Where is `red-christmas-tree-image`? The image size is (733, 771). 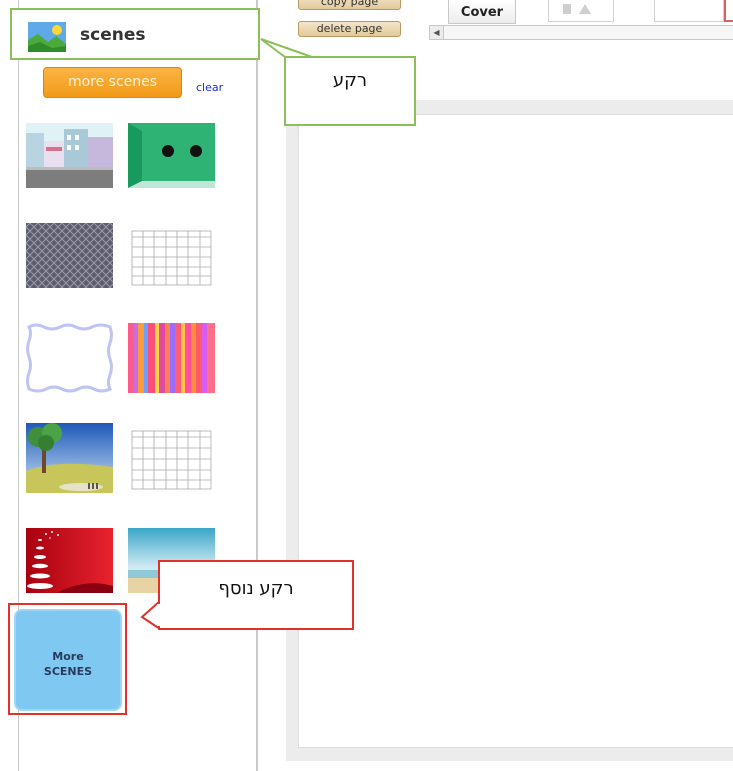 red-christmas-tree-image is located at coordinates (69, 560).